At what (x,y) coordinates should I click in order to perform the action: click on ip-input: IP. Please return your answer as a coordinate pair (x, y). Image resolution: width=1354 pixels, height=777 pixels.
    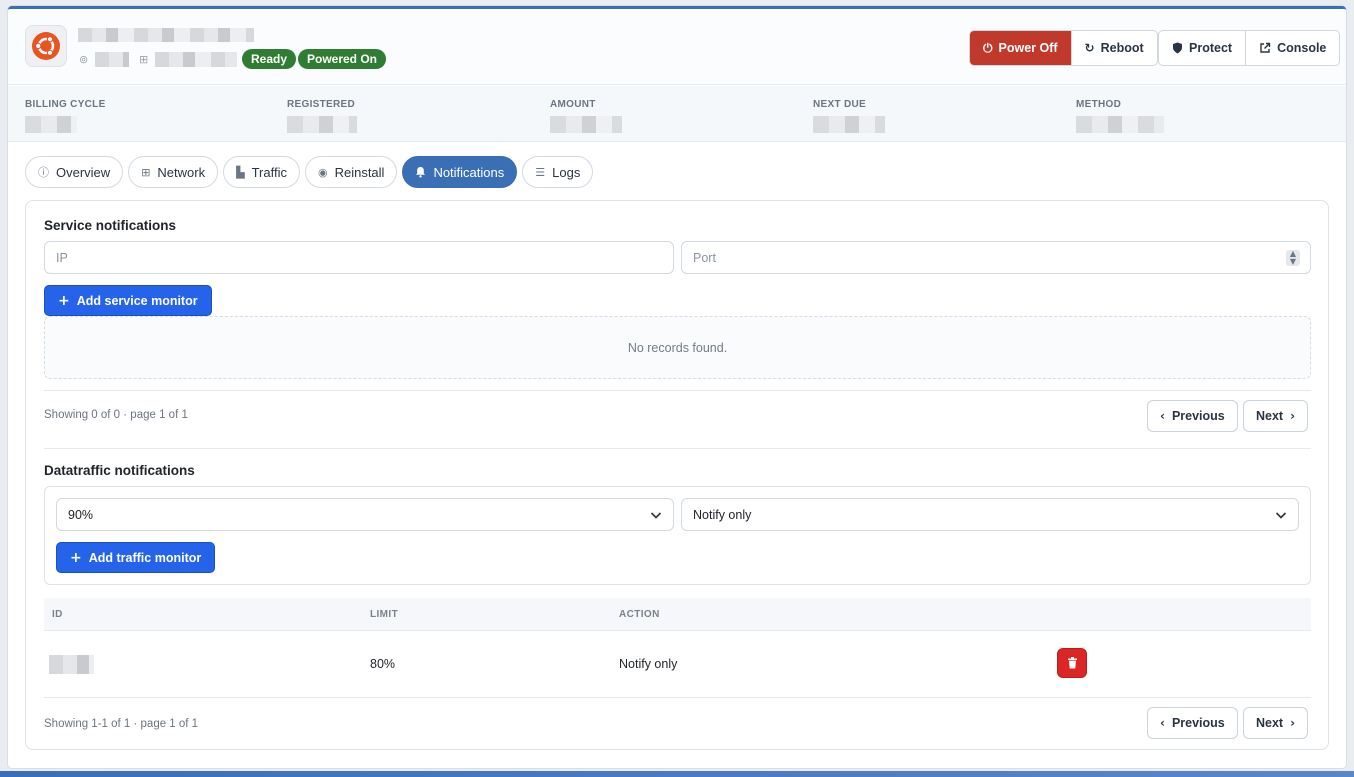
    Looking at the image, I should click on (359, 257).